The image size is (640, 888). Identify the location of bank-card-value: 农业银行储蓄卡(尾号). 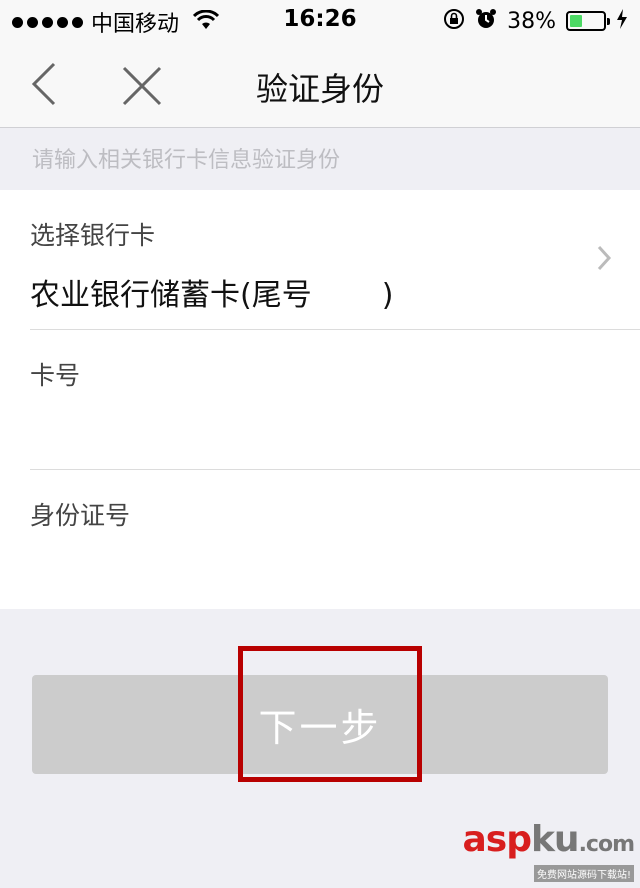
(211, 292).